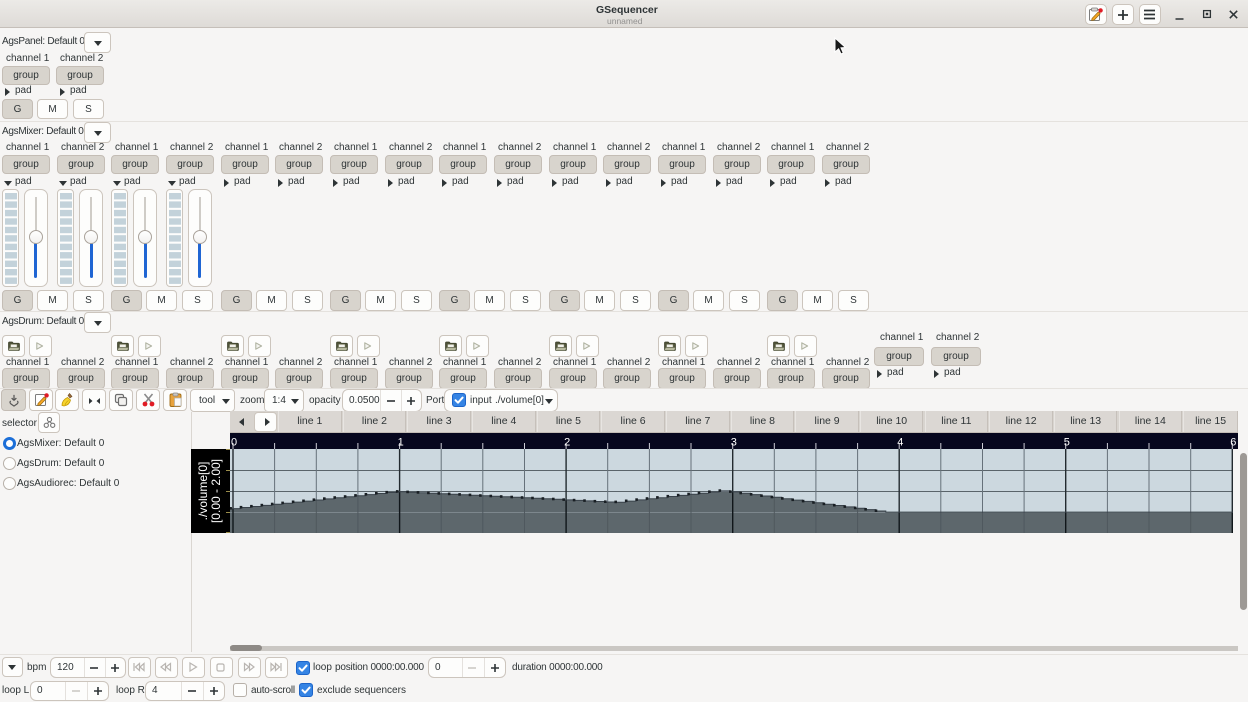 The width and height of the screenshot is (1248, 702). I want to click on svg-text: 1, so click(401, 443).